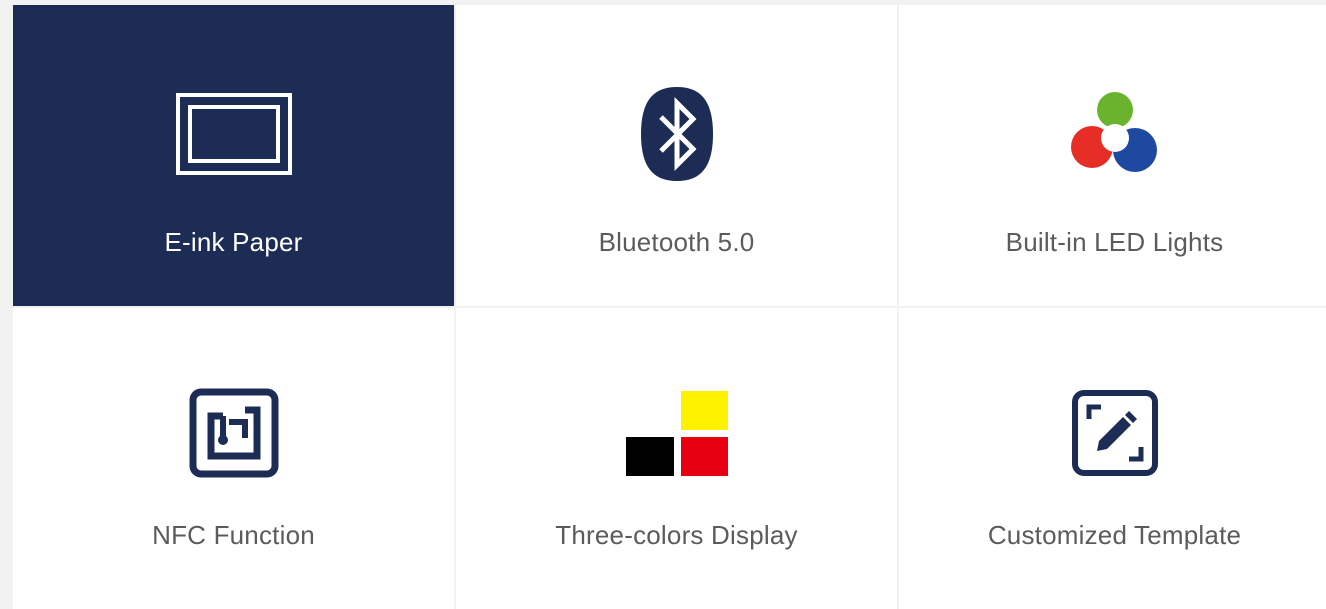 This screenshot has width=1326, height=609. What do you see at coordinates (676, 433) in the screenshot?
I see `three-colors-icon` at bounding box center [676, 433].